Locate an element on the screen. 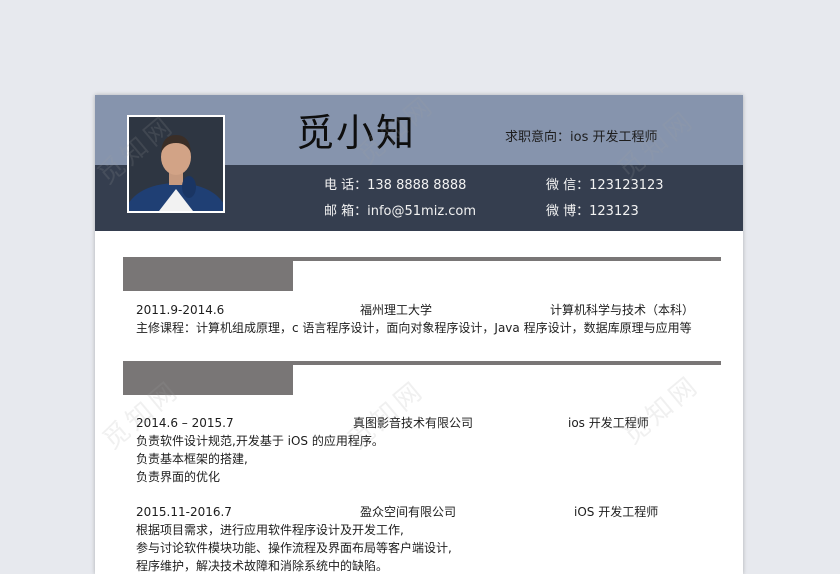 The height and width of the screenshot is (574, 840). job-duty: 参与讨论软件模块功能、操作流程及界面布局等客户端设计, is located at coordinates (294, 548).